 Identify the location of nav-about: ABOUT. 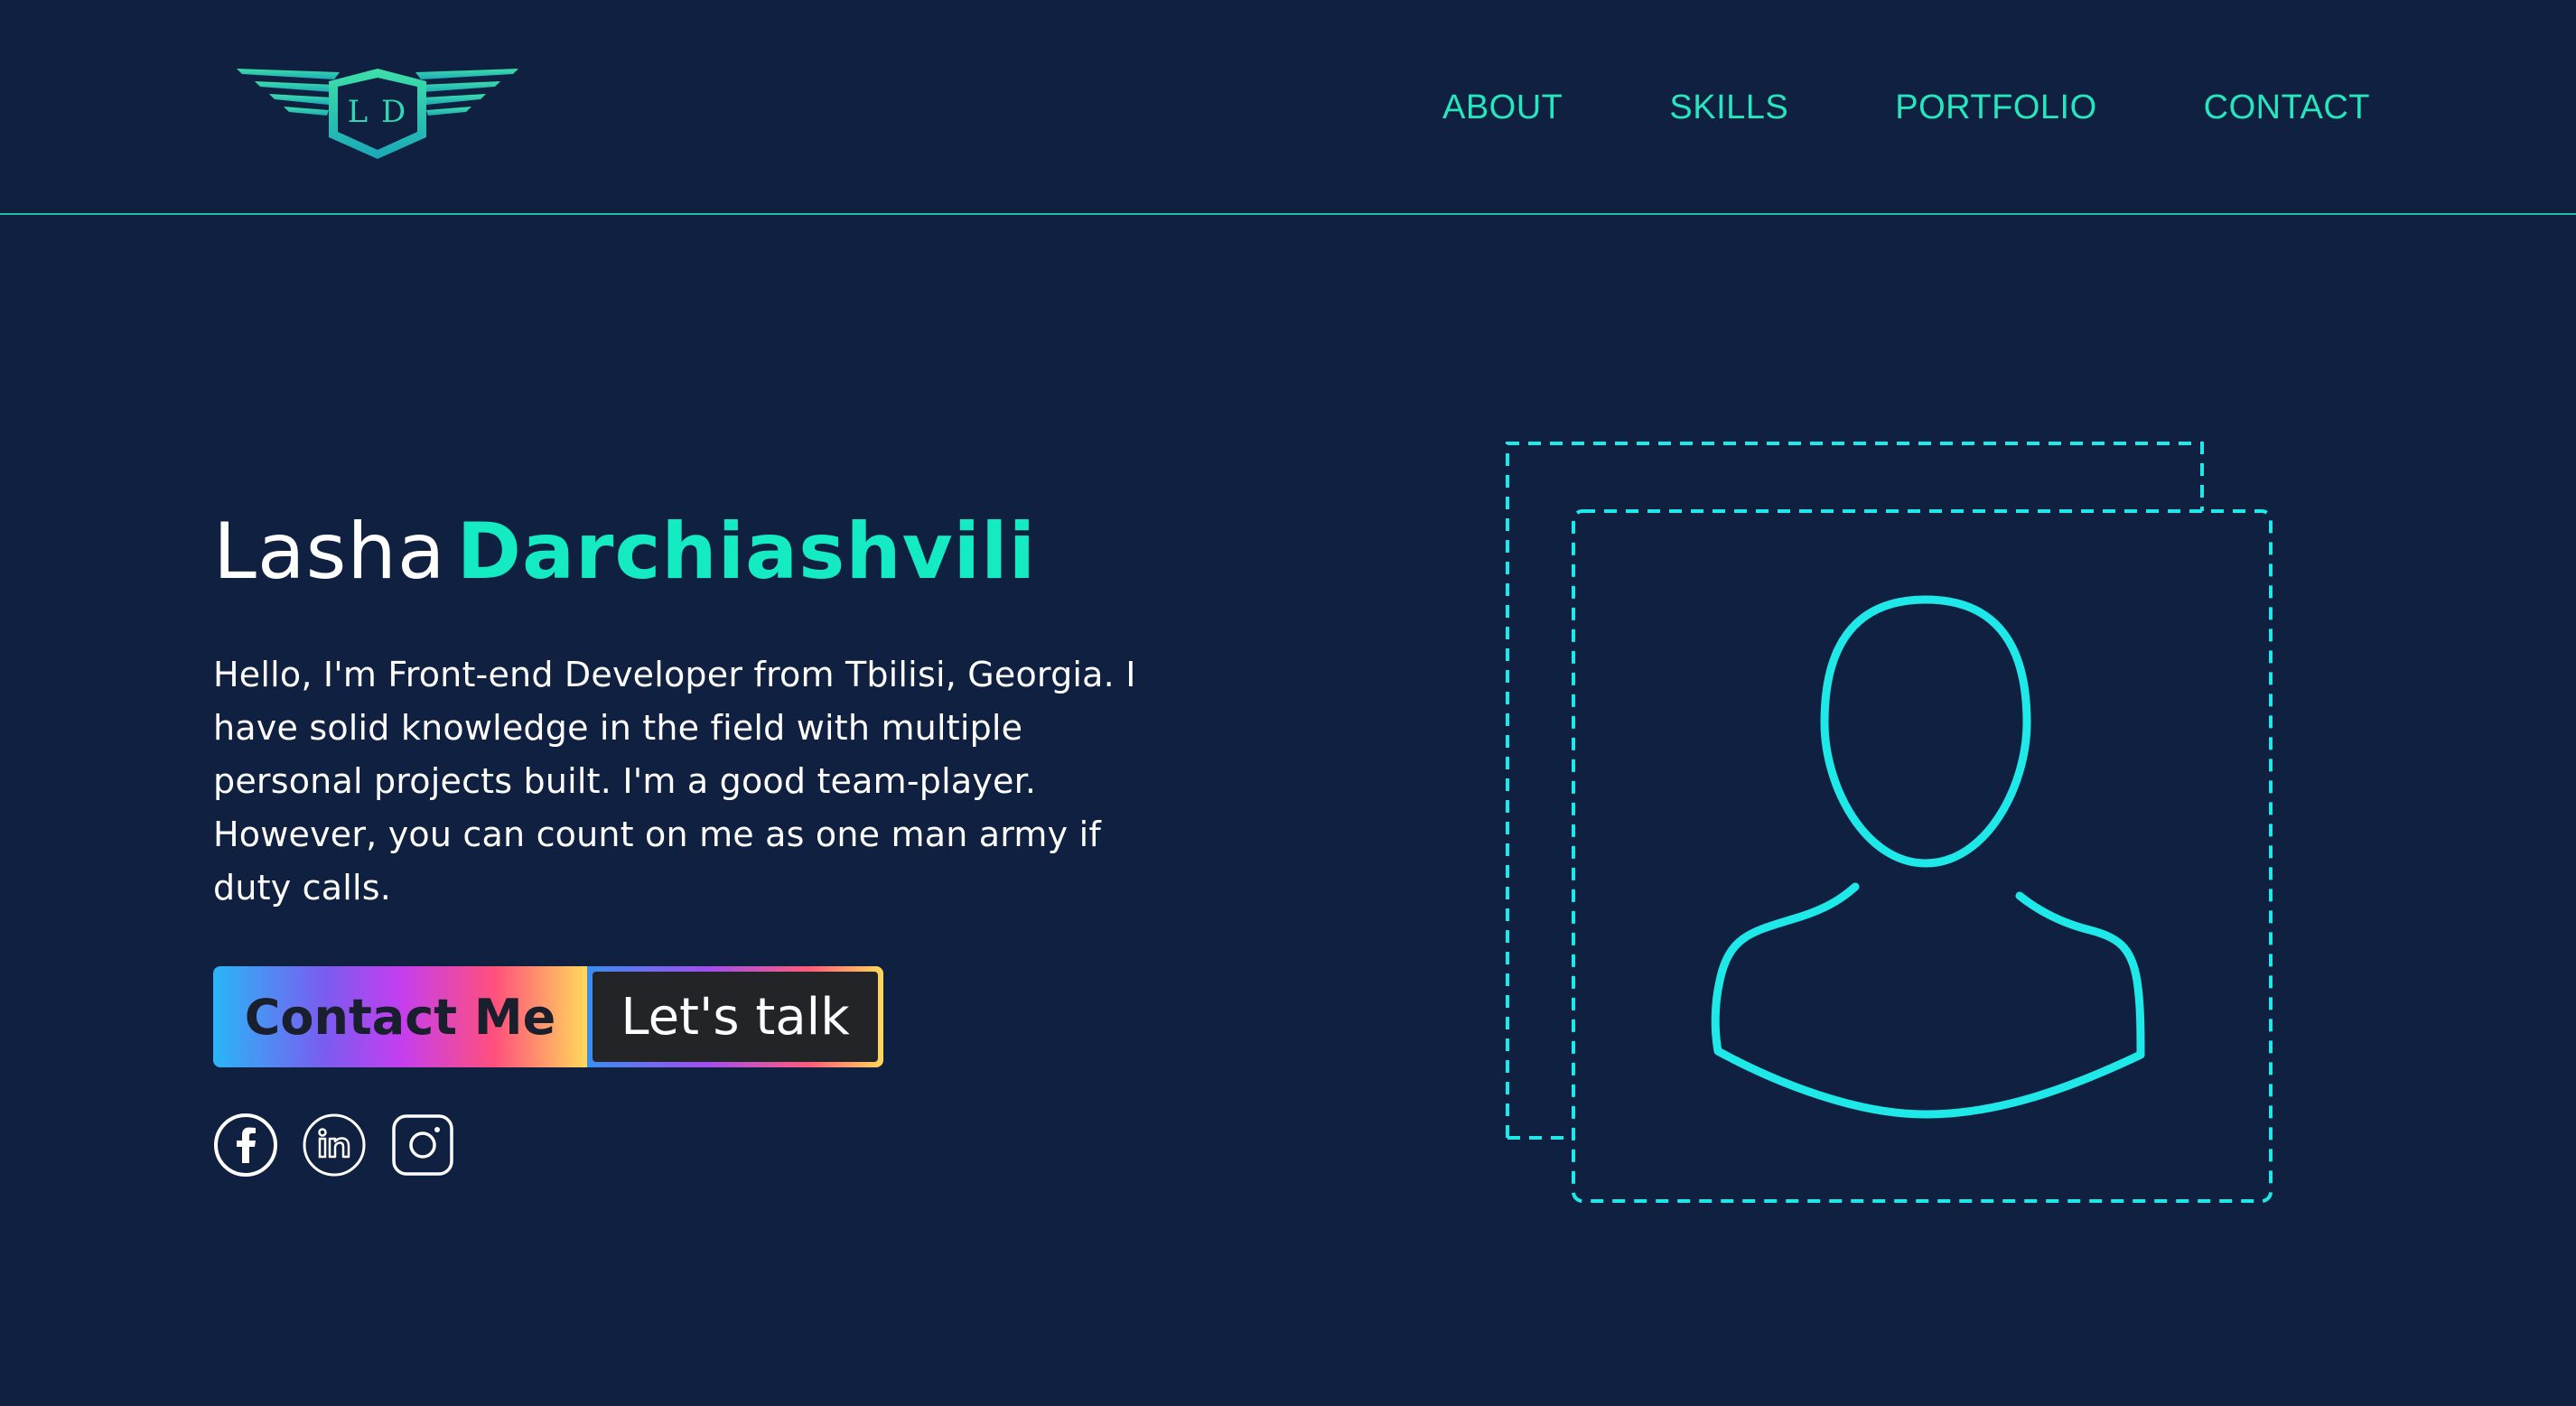
(1502, 107).